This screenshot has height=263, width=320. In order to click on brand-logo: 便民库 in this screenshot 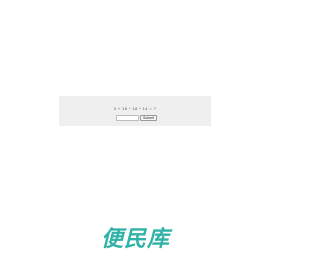, I will do `click(135, 239)`.